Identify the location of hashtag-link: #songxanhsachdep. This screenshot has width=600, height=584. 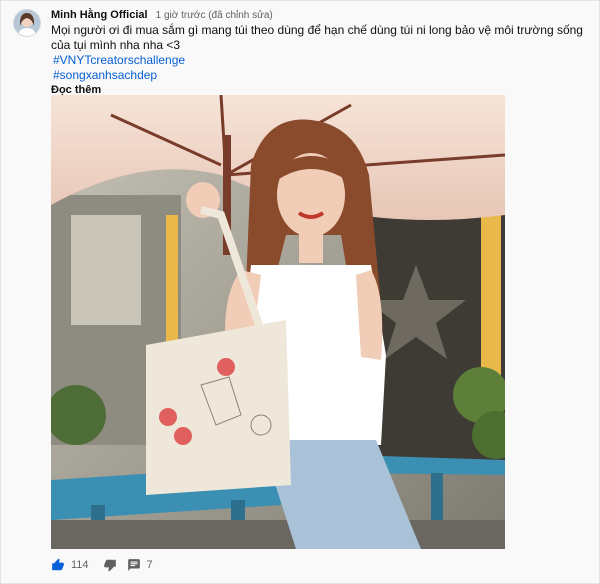
(311, 75).